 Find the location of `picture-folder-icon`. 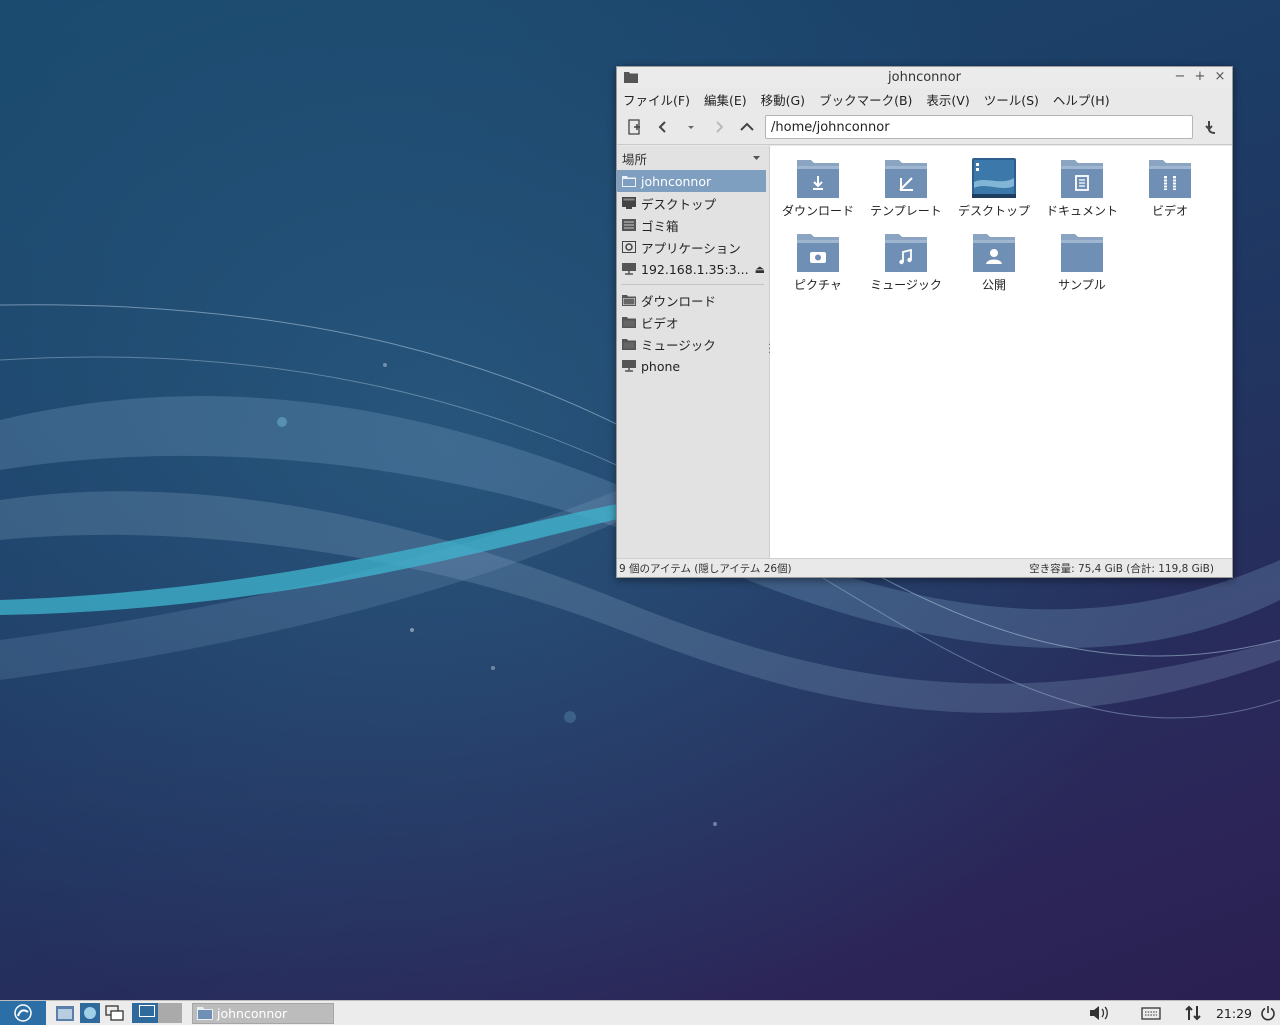

picture-folder-icon is located at coordinates (818, 253).